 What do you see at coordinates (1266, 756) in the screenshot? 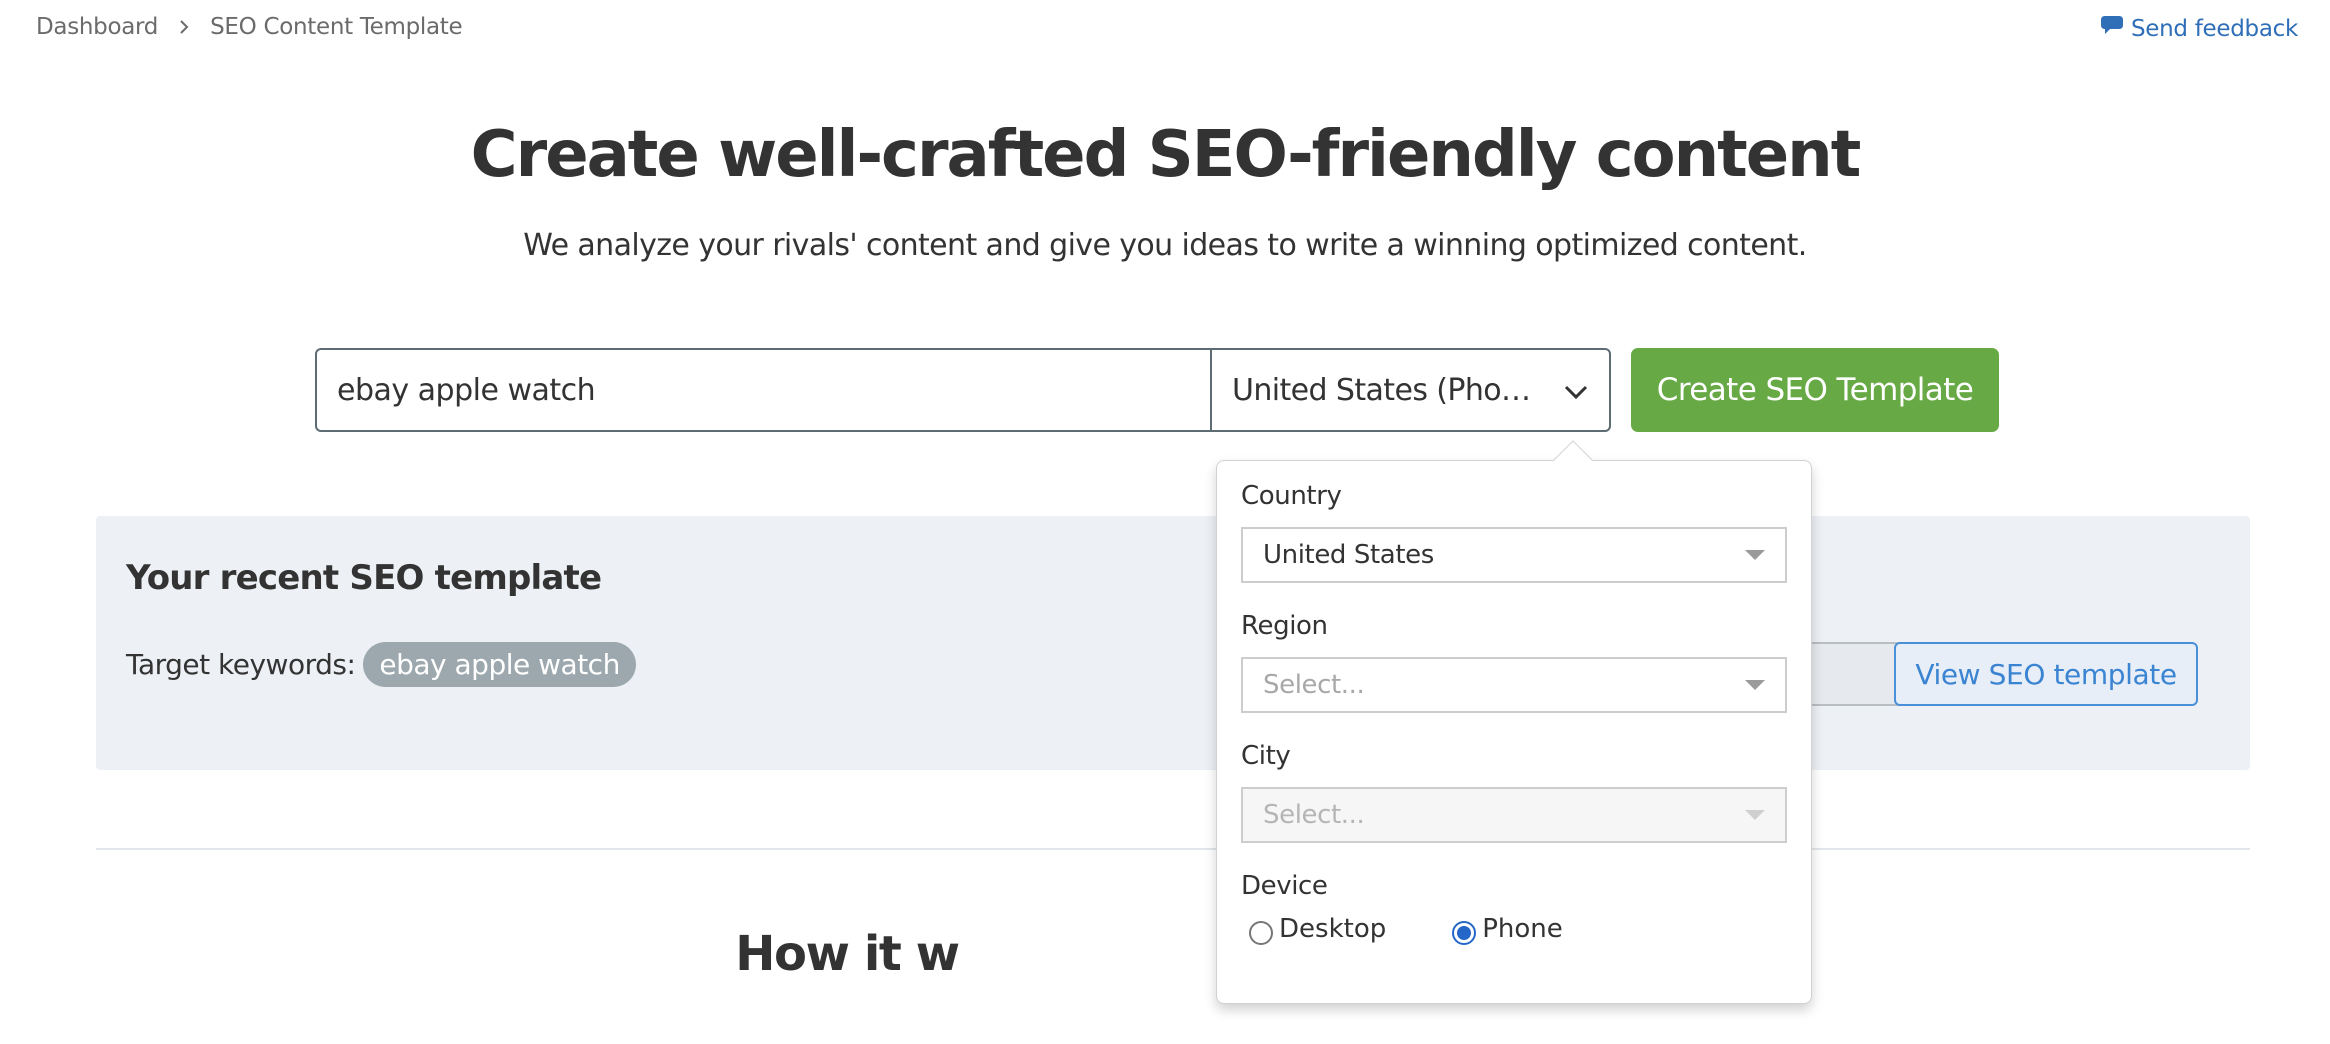
I see `city-label: City` at bounding box center [1266, 756].